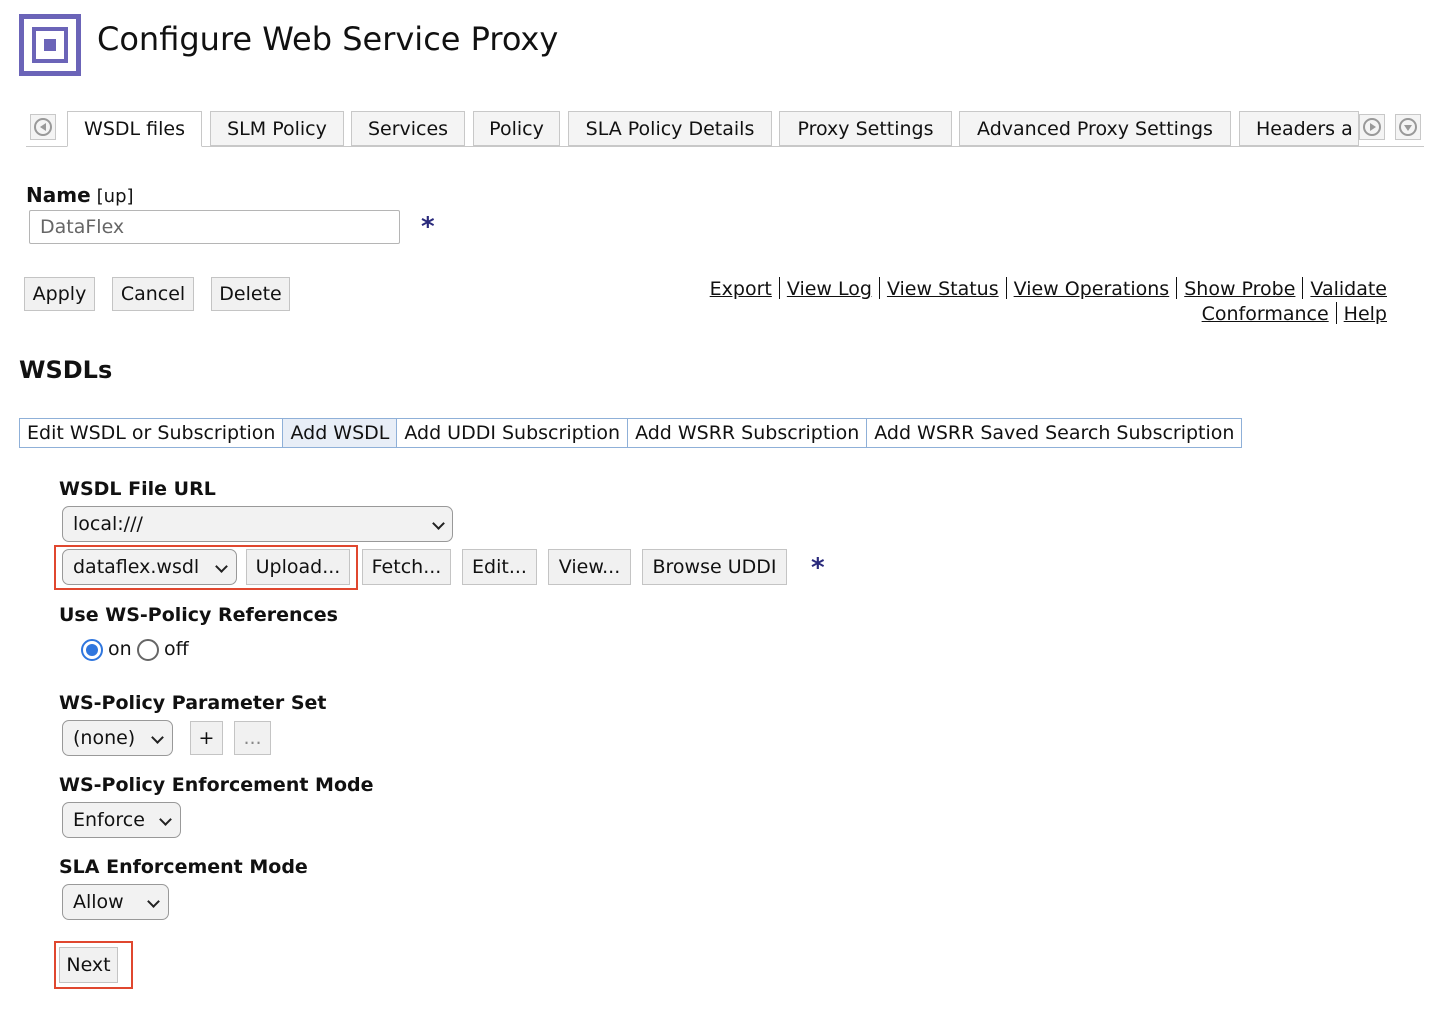 Image resolution: width=1456 pixels, height=1018 pixels. Describe the element at coordinates (176, 649) in the screenshot. I see `ws-policy-off-label: off` at that location.